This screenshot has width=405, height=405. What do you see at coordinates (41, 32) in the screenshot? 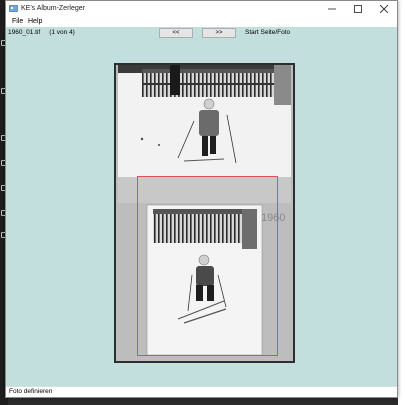
I see `file-info: 1960_01.tif (1 von 4)` at bounding box center [41, 32].